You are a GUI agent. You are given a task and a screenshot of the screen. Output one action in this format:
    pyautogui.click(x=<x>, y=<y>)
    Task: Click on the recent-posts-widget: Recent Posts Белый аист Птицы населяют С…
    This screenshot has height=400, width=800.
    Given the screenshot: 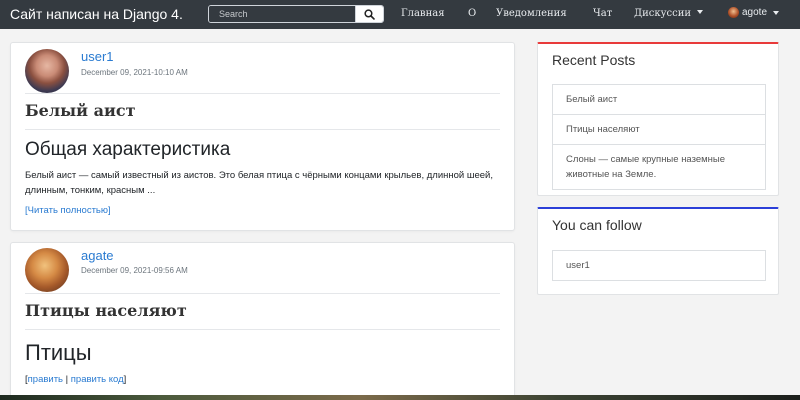 What is the action you would take?
    pyautogui.click(x=658, y=119)
    